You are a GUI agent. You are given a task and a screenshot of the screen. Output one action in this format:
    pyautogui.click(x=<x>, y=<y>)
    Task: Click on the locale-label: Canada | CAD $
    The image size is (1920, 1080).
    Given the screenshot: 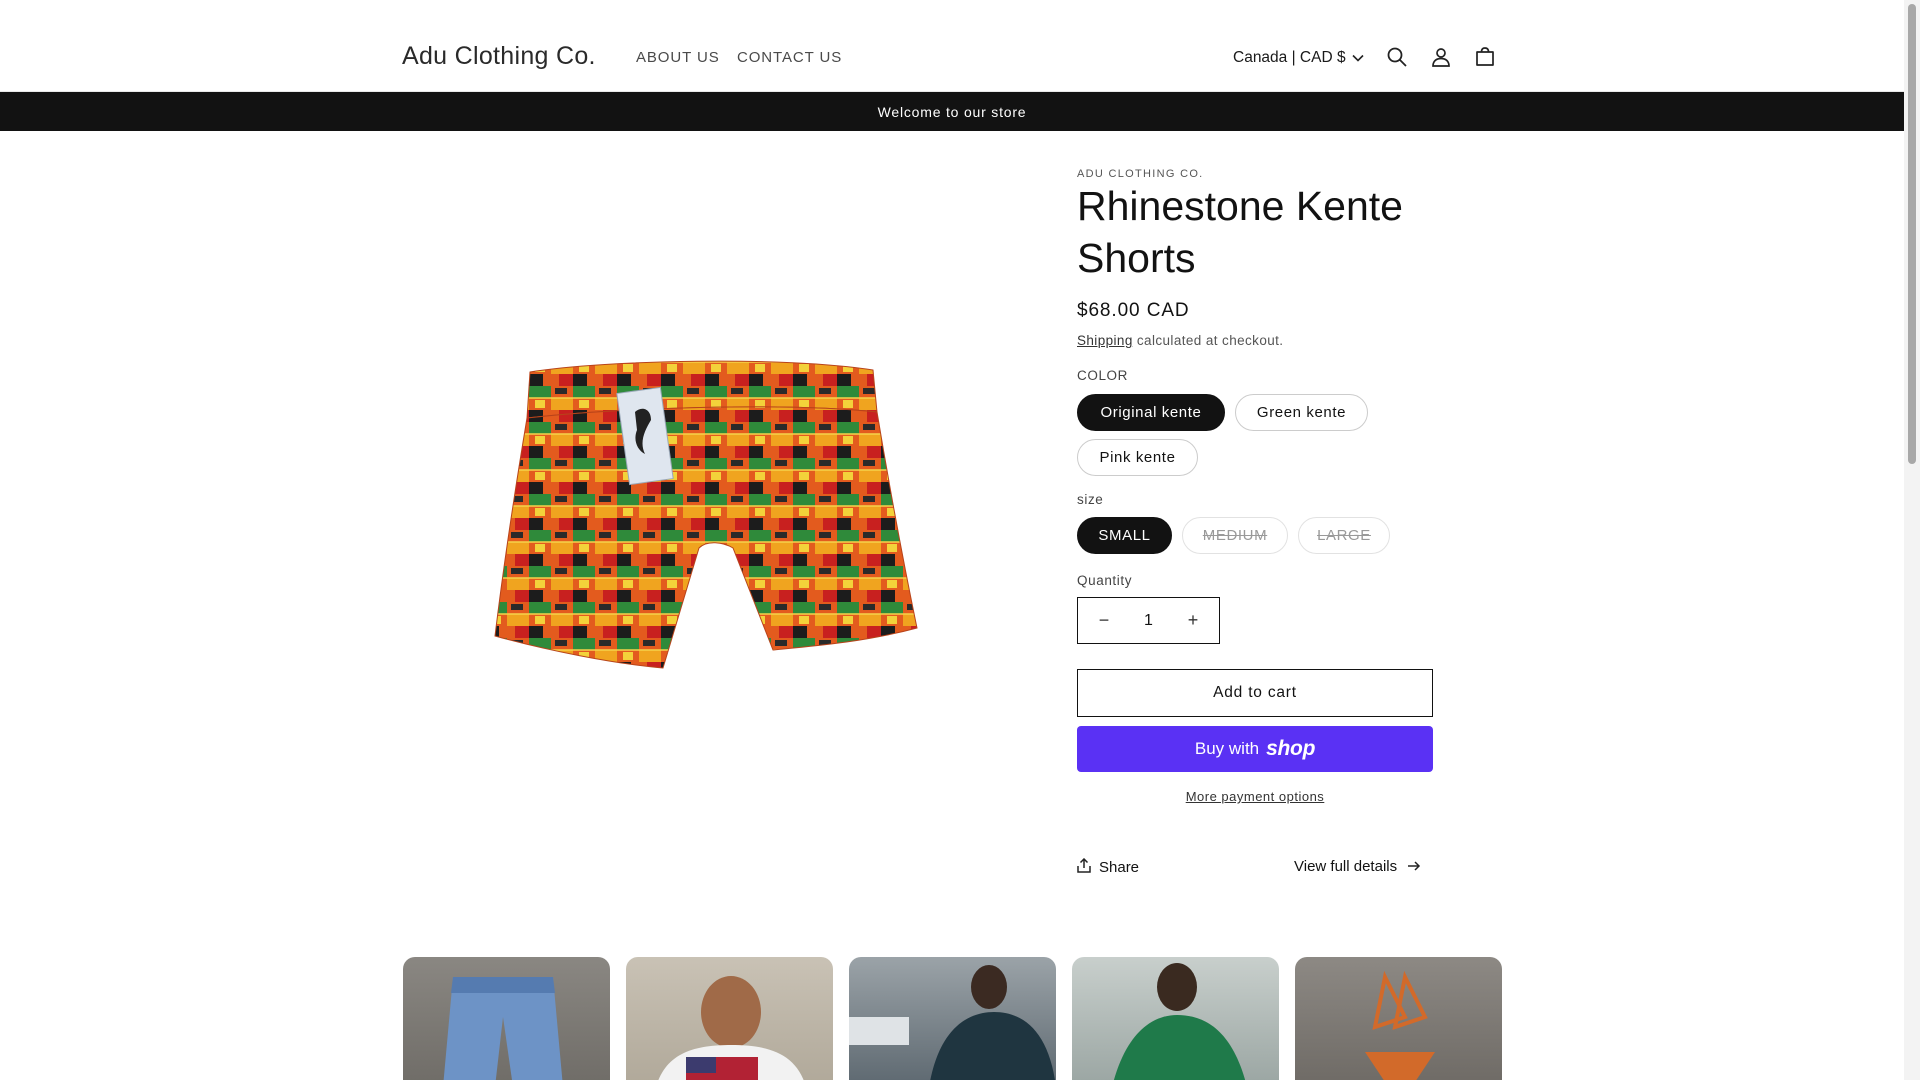 What is the action you would take?
    pyautogui.click(x=1289, y=57)
    